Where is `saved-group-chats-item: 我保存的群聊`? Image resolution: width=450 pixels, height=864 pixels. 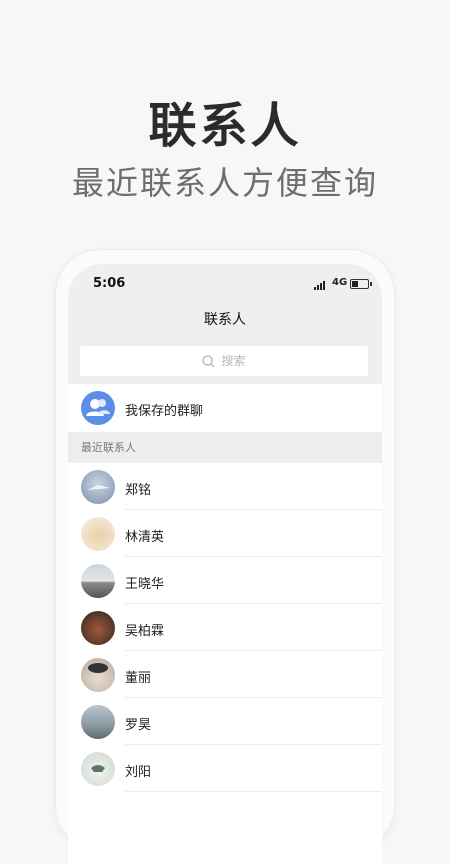 saved-group-chats-item: 我保存的群聊 is located at coordinates (225, 408).